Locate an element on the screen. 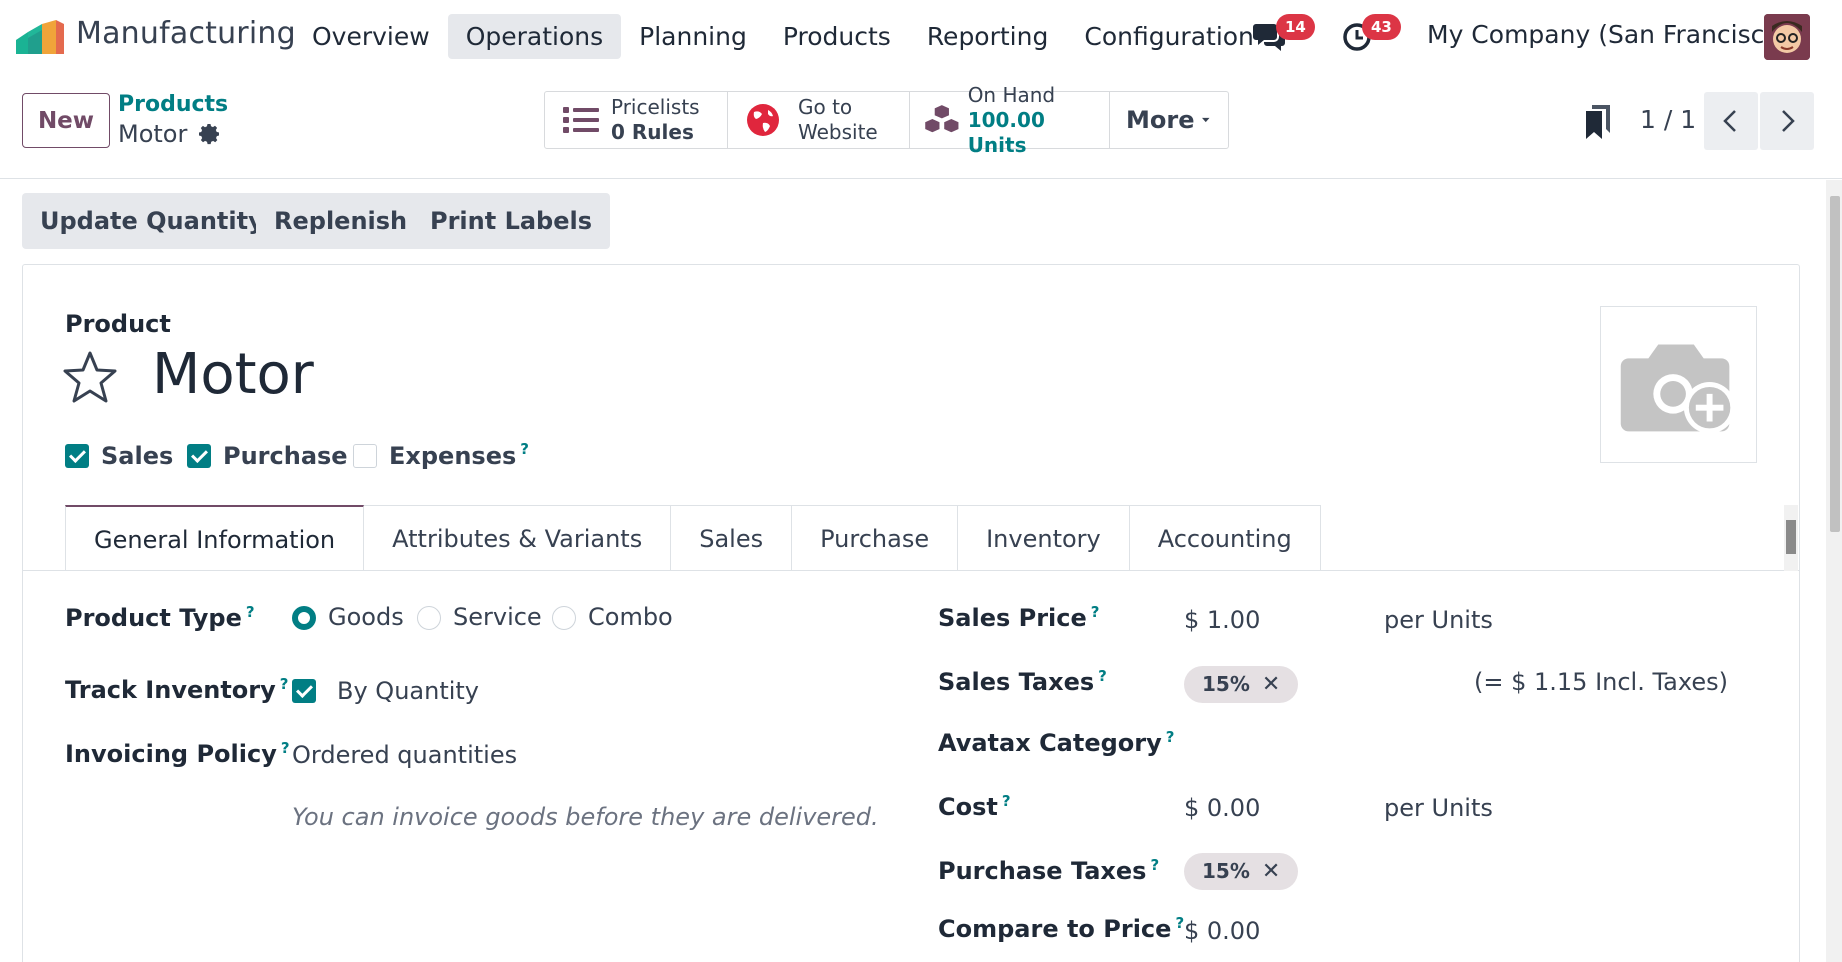  invoicing-policy-label-text: Invoicing Policy is located at coordinates (171, 754).